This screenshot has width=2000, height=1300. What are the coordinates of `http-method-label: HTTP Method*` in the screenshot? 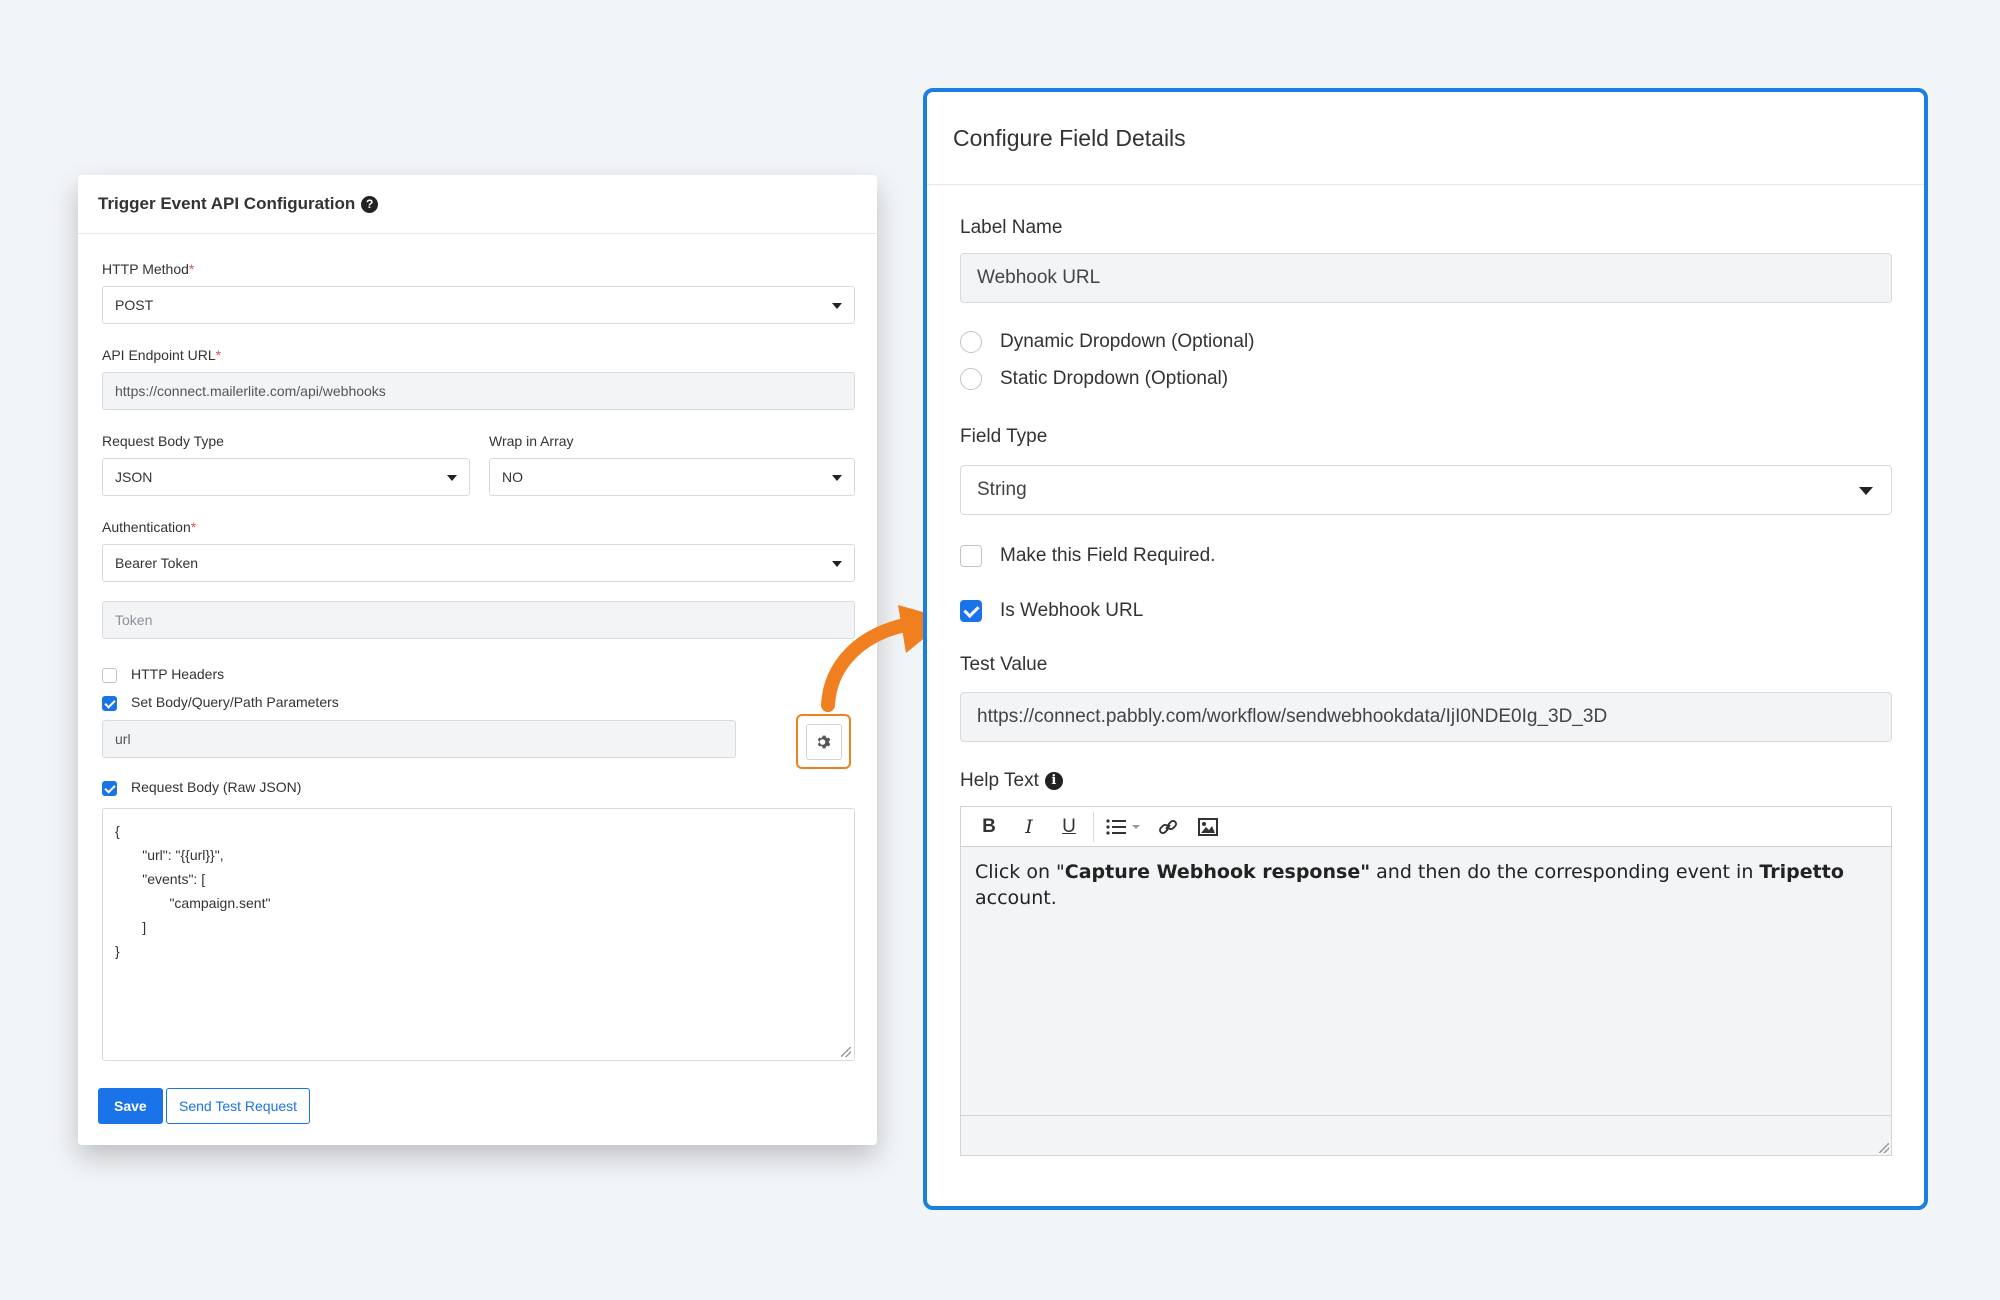 It's located at (148, 269).